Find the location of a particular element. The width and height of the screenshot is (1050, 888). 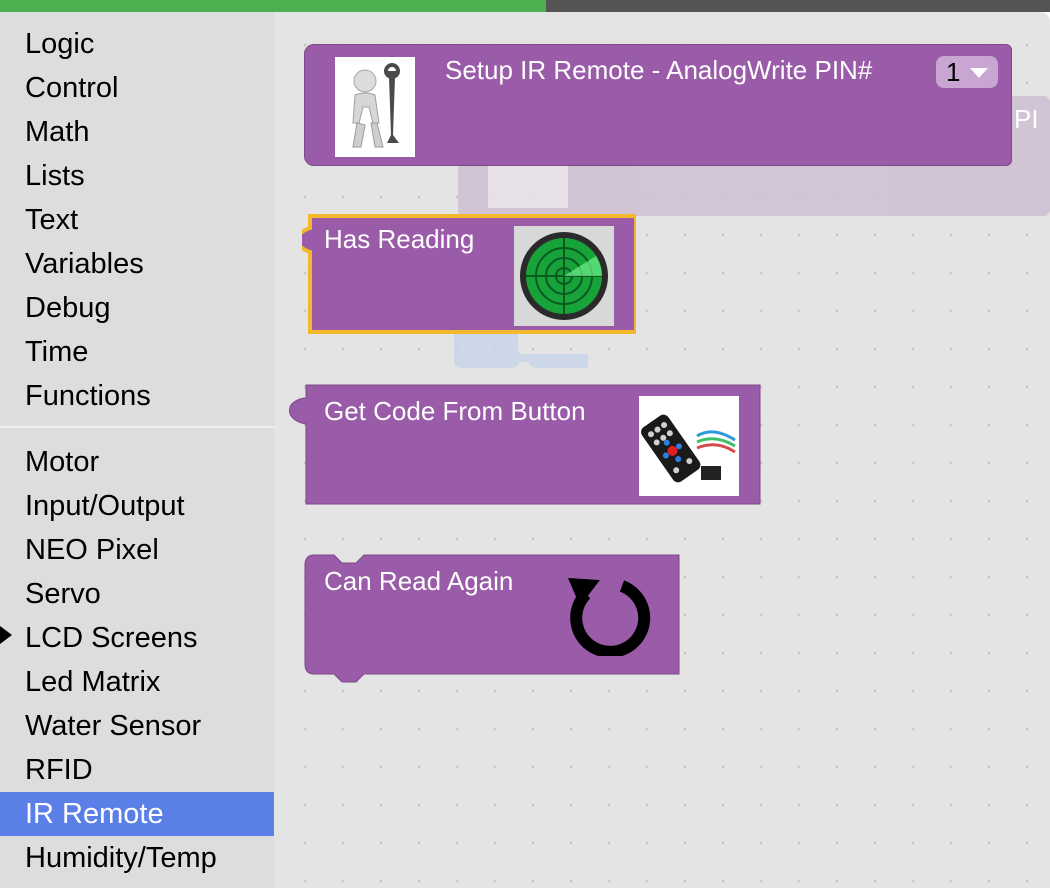

dropdown-caret-icon is located at coordinates (979, 73).